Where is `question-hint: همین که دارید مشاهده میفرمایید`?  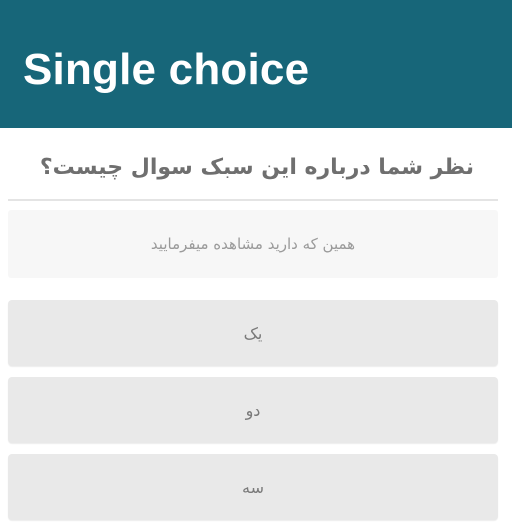 question-hint: همین که دارید مشاهده میفرمایید is located at coordinates (253, 244).